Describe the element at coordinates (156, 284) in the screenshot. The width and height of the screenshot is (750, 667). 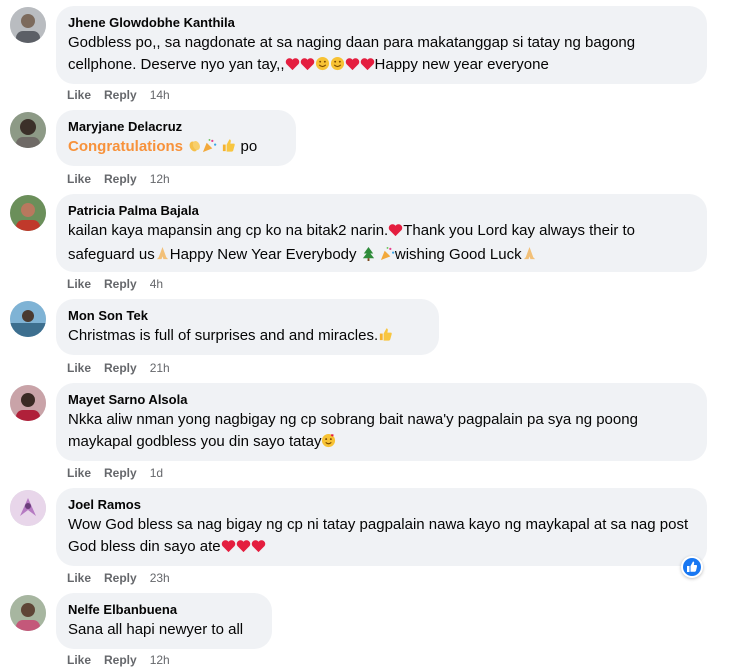
I see `comment-time: 4h` at that location.